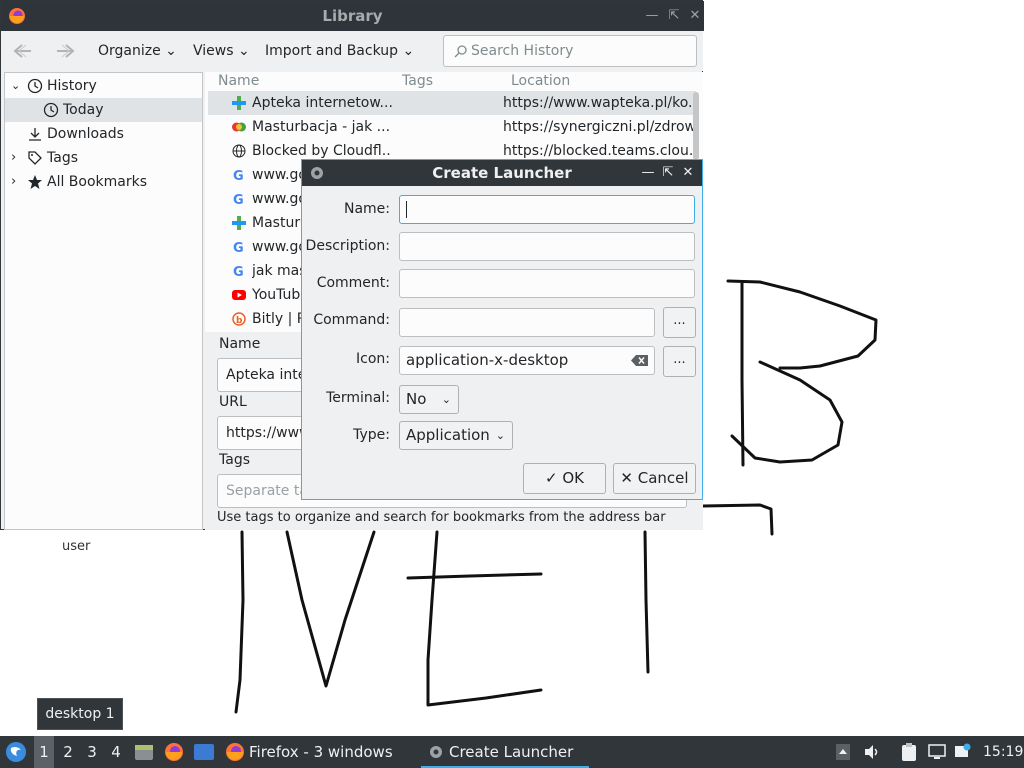  What do you see at coordinates (238, 81) in the screenshot?
I see `column-header-name: Name` at bounding box center [238, 81].